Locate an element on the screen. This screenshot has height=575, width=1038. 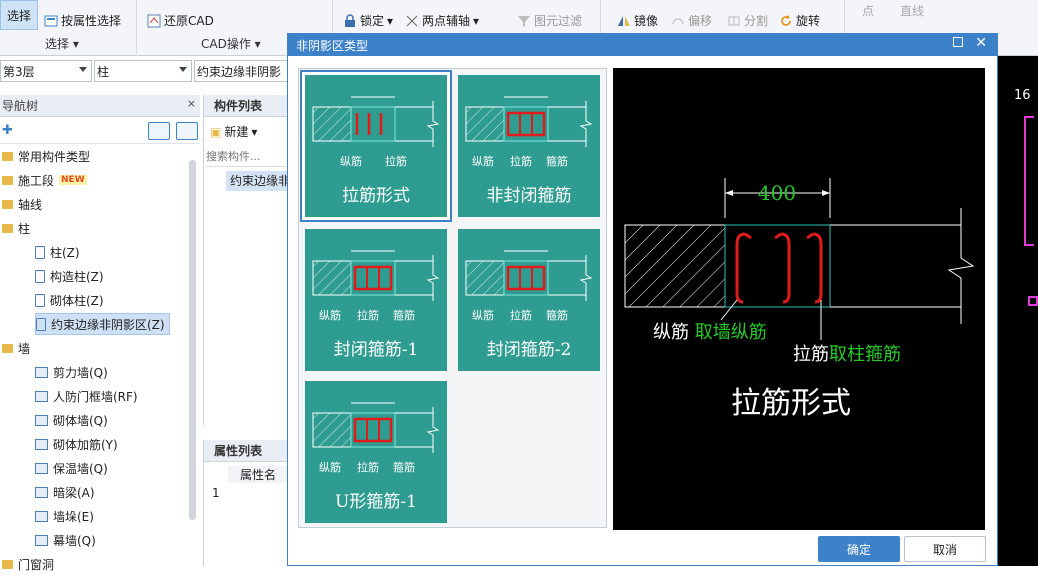
component-search-input is located at coordinates (246, 157).